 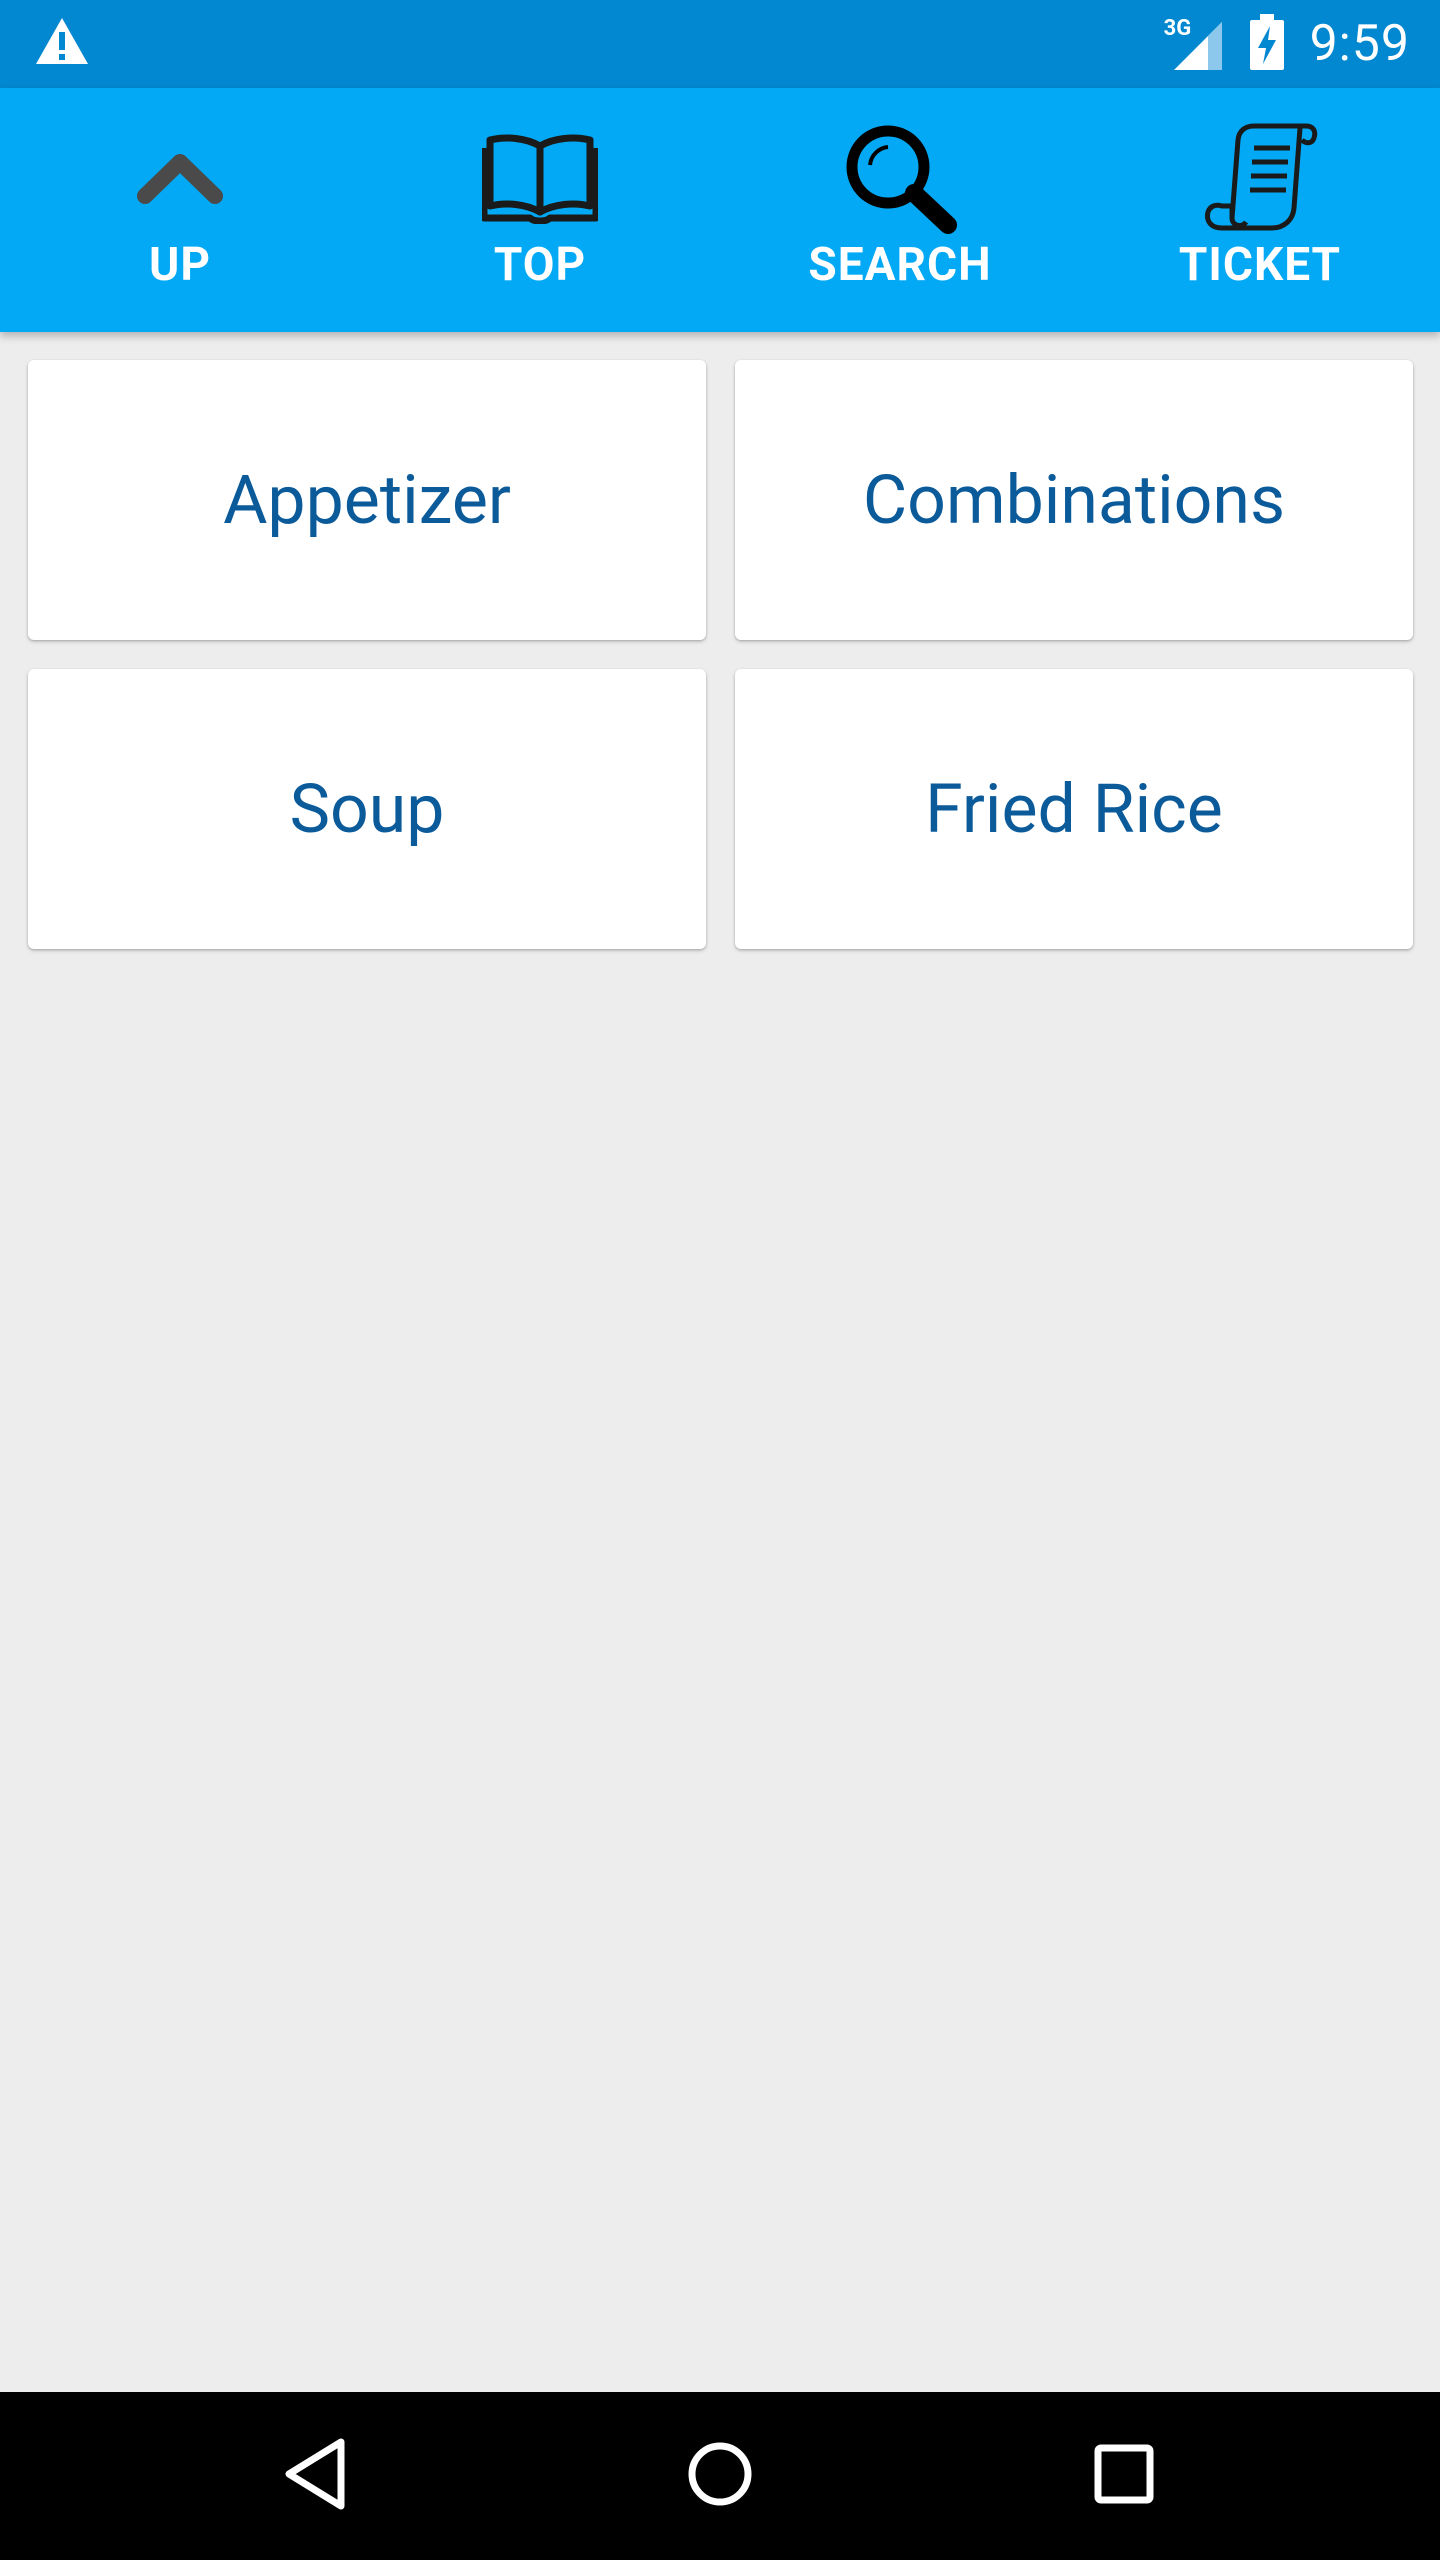 I want to click on back-icon, so click(x=316, y=2476).